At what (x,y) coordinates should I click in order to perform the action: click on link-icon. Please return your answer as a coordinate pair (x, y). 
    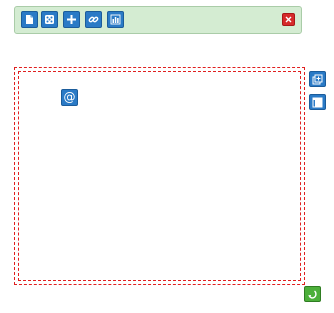
    Looking at the image, I should click on (93, 19).